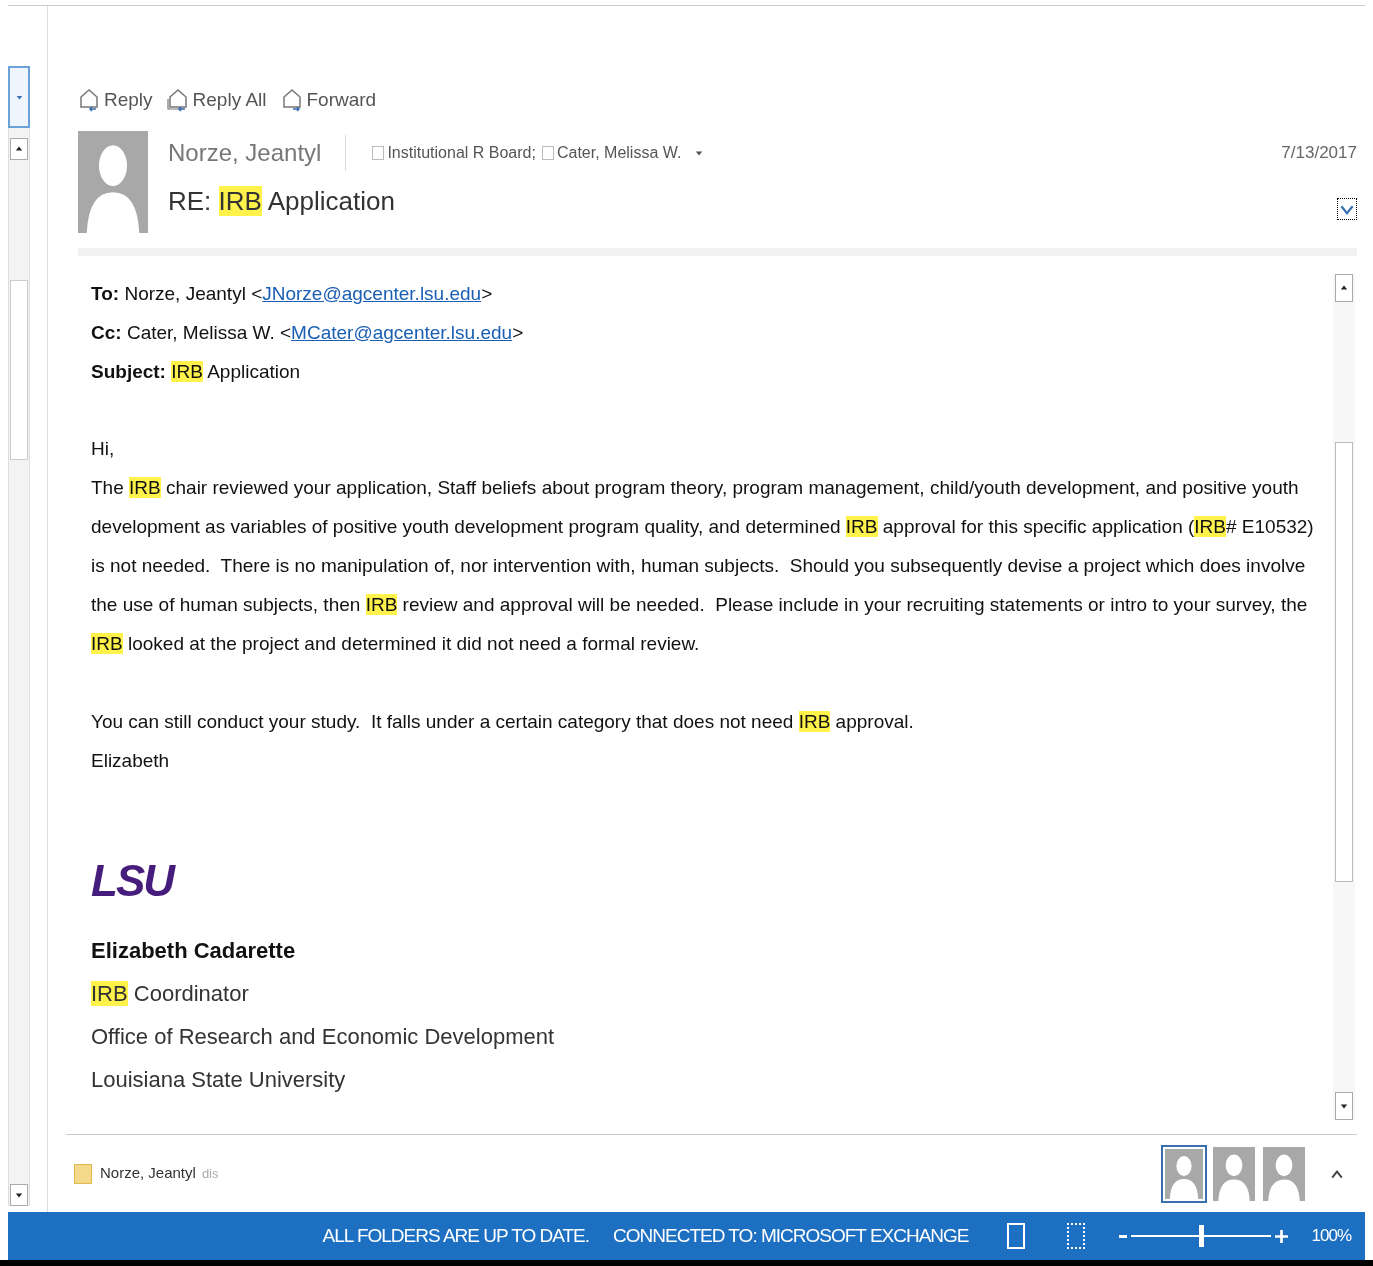  Describe the element at coordinates (328, 100) in the screenshot. I see `forward-button: Forward` at that location.